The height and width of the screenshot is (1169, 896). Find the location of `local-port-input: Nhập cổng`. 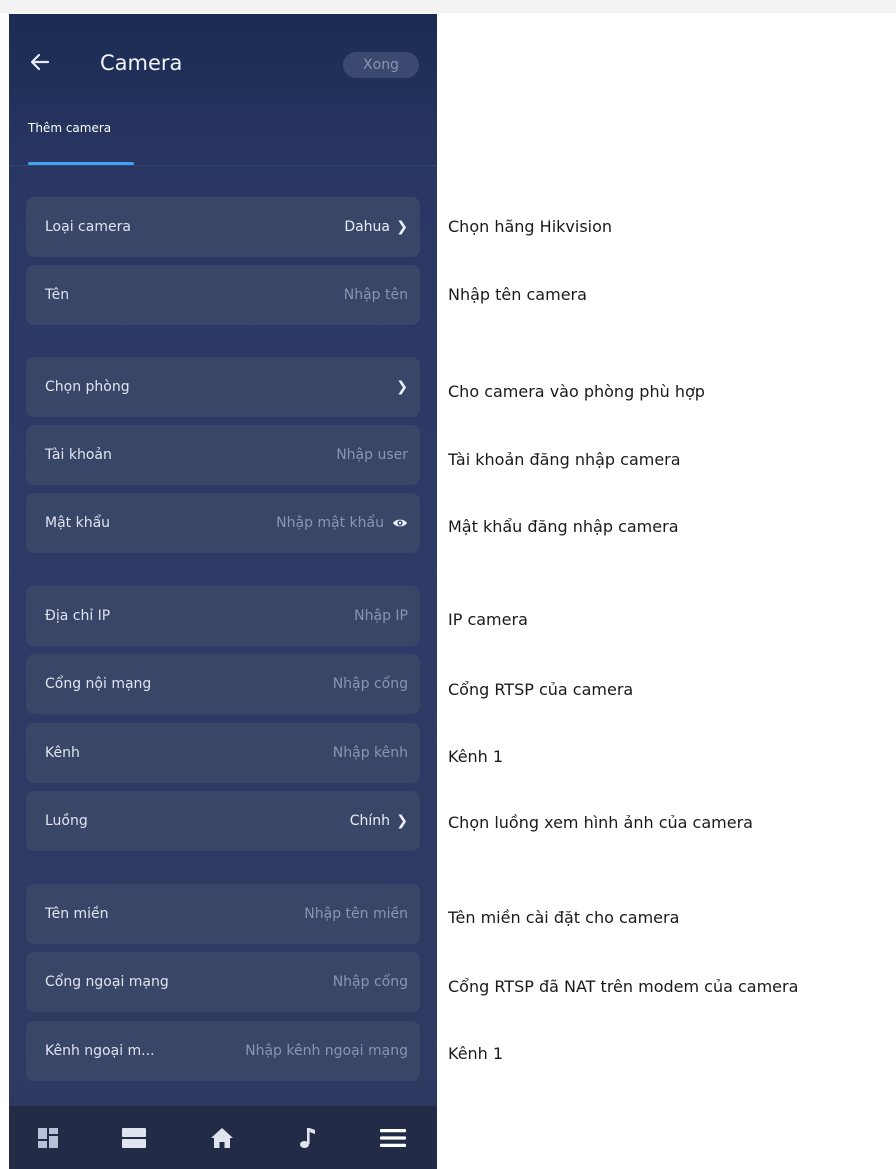

local-port-input: Nhập cổng is located at coordinates (370, 684).